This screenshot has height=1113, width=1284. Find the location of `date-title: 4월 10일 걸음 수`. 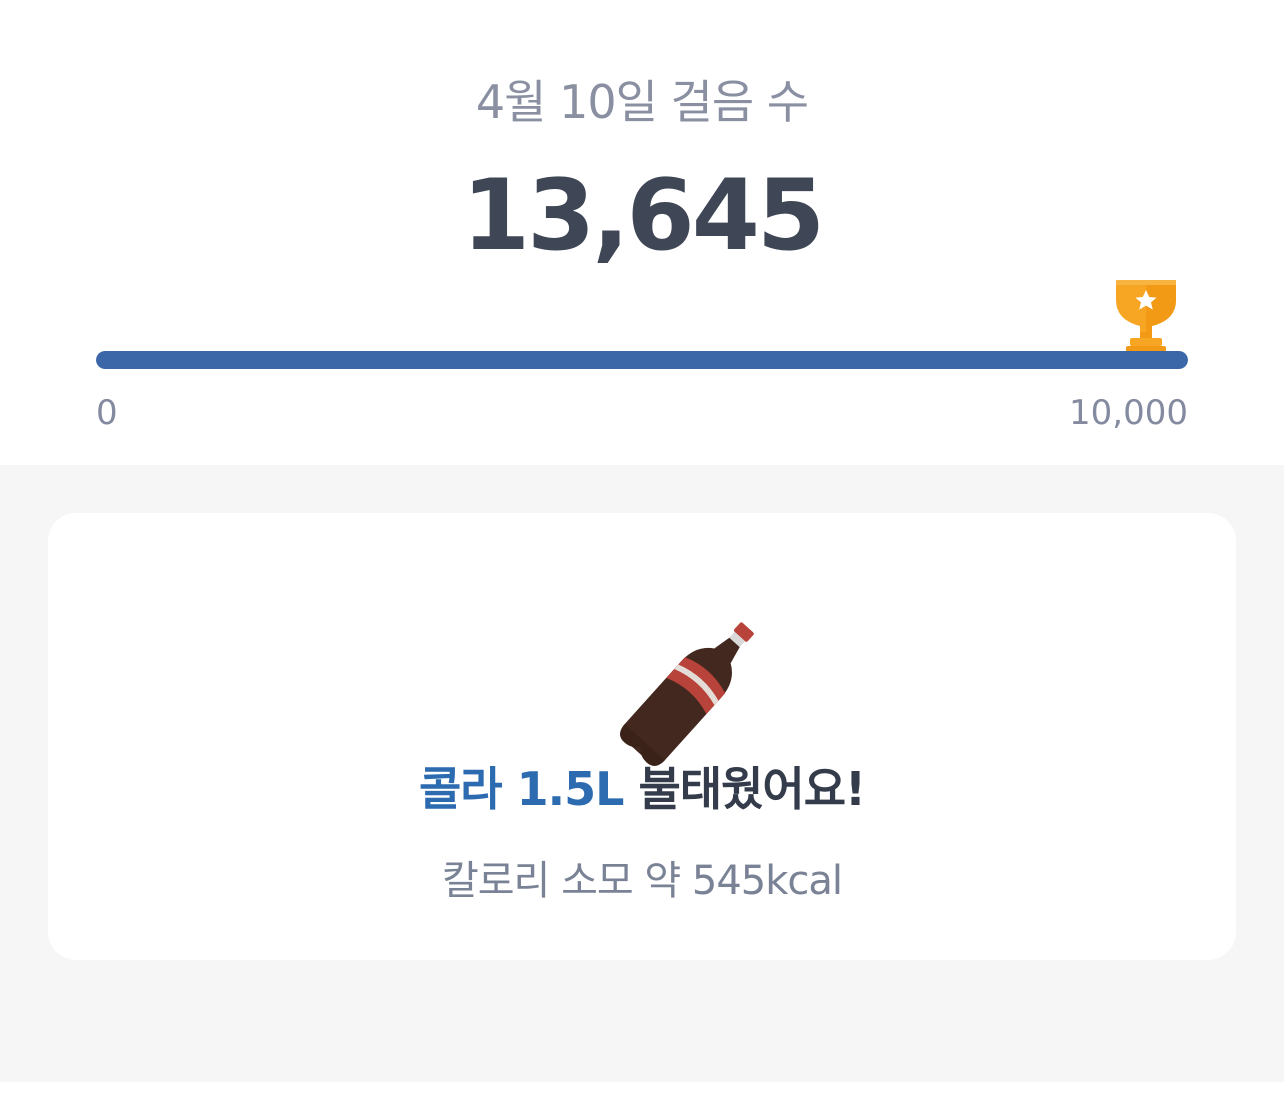

date-title: 4월 10일 걸음 수 is located at coordinates (642, 102).